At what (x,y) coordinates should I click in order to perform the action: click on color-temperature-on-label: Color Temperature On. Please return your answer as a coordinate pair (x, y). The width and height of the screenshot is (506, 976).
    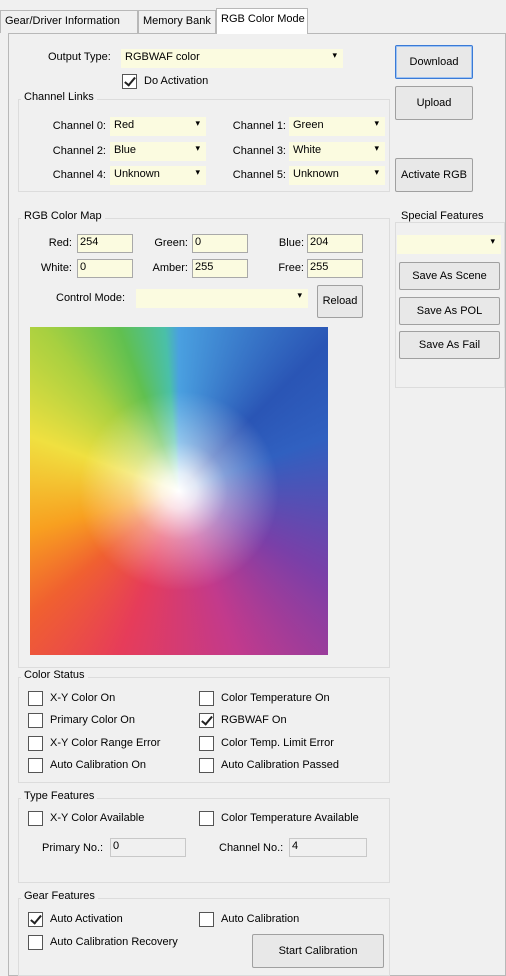
    Looking at the image, I should click on (275, 698).